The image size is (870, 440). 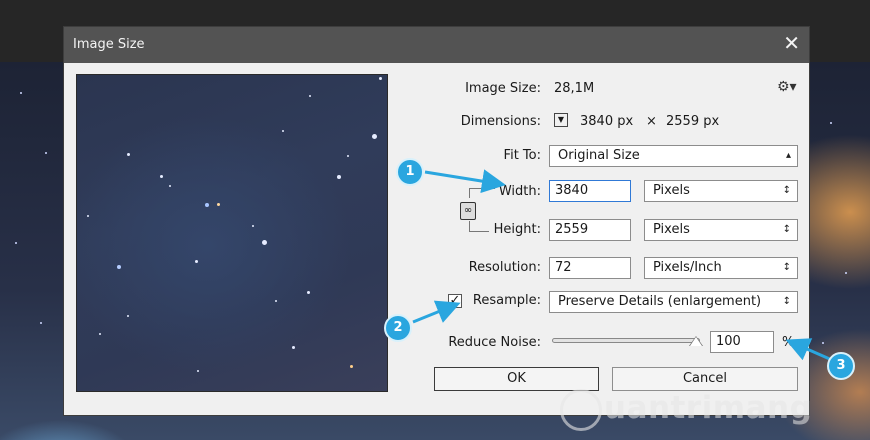 What do you see at coordinates (708, 408) in the screenshot?
I see `watermark-text: uantrimang` at bounding box center [708, 408].